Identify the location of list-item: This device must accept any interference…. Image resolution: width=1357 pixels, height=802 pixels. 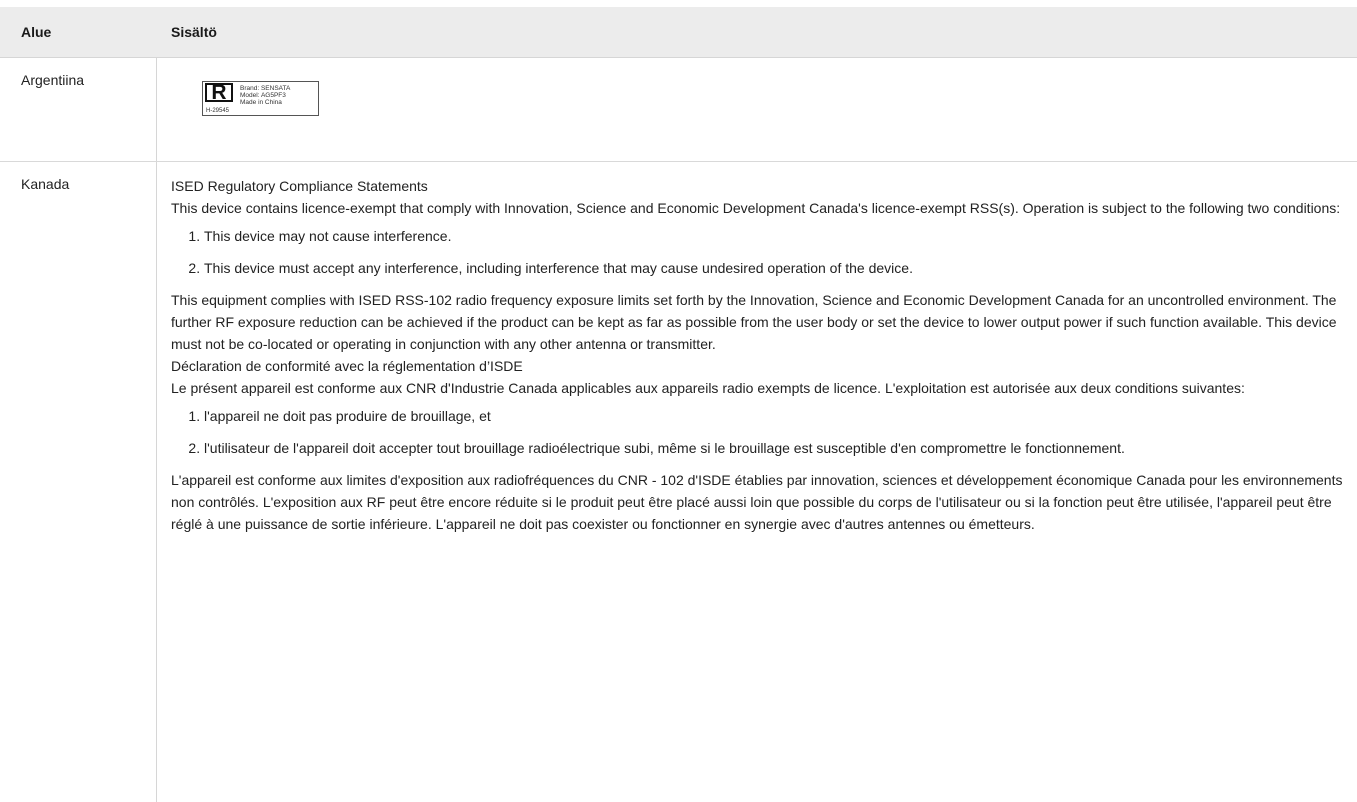
(777, 268).